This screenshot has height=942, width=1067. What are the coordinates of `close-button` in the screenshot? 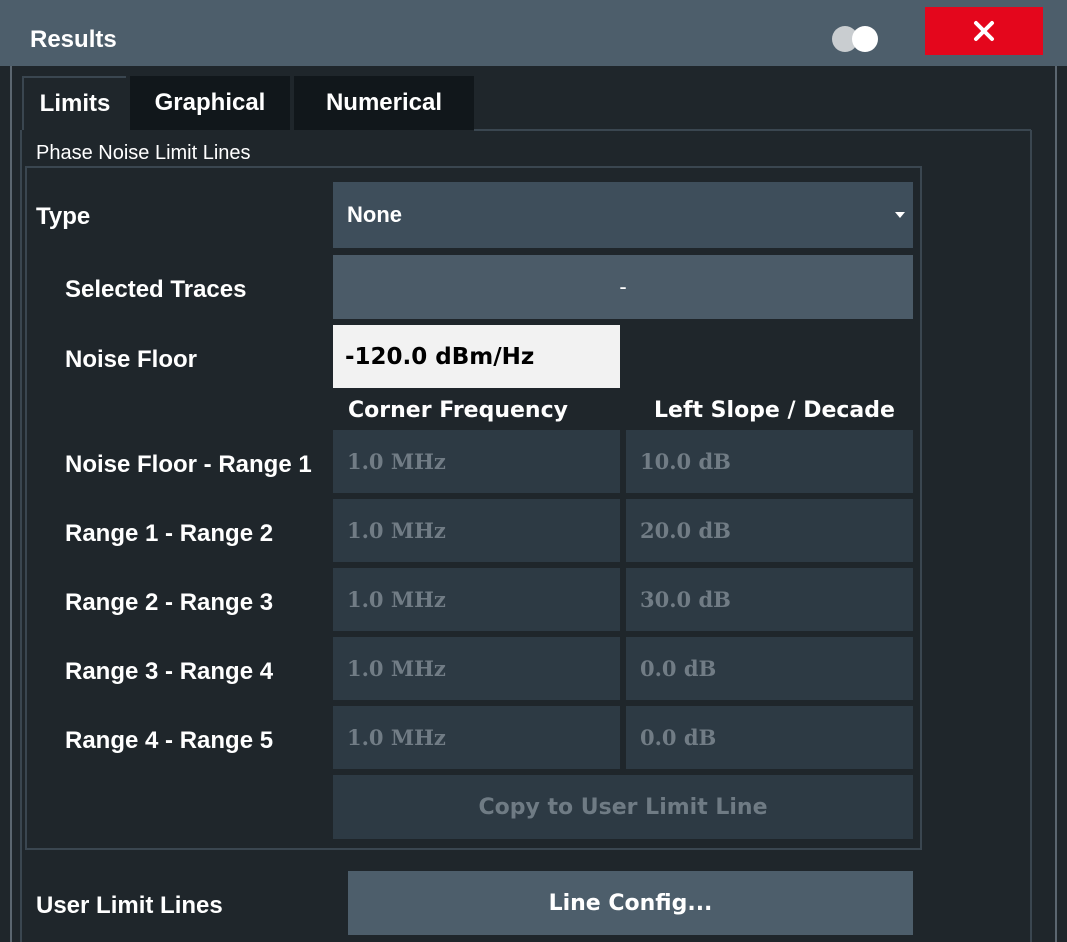 It's located at (984, 31).